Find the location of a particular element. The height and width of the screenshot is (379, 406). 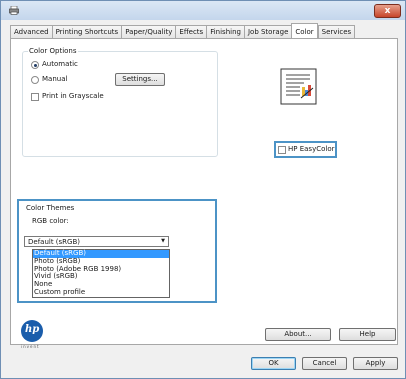

manual-radio is located at coordinates (35, 80).